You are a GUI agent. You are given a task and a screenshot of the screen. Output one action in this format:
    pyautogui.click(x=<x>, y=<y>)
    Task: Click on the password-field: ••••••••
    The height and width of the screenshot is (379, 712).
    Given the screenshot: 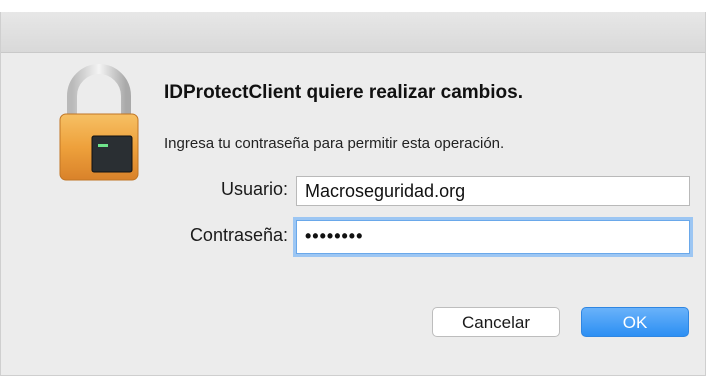 What is the action you would take?
    pyautogui.click(x=493, y=237)
    